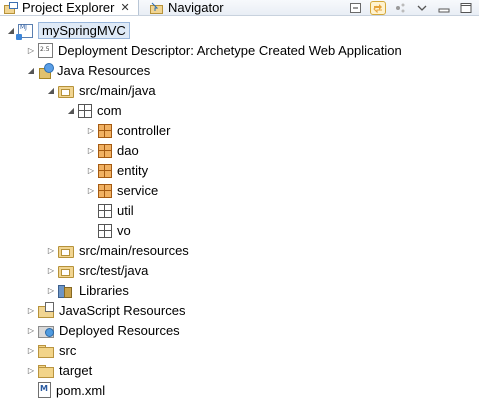 This screenshot has width=479, height=405. Describe the element at coordinates (444, 8) in the screenshot. I see `minimize-icon` at that location.